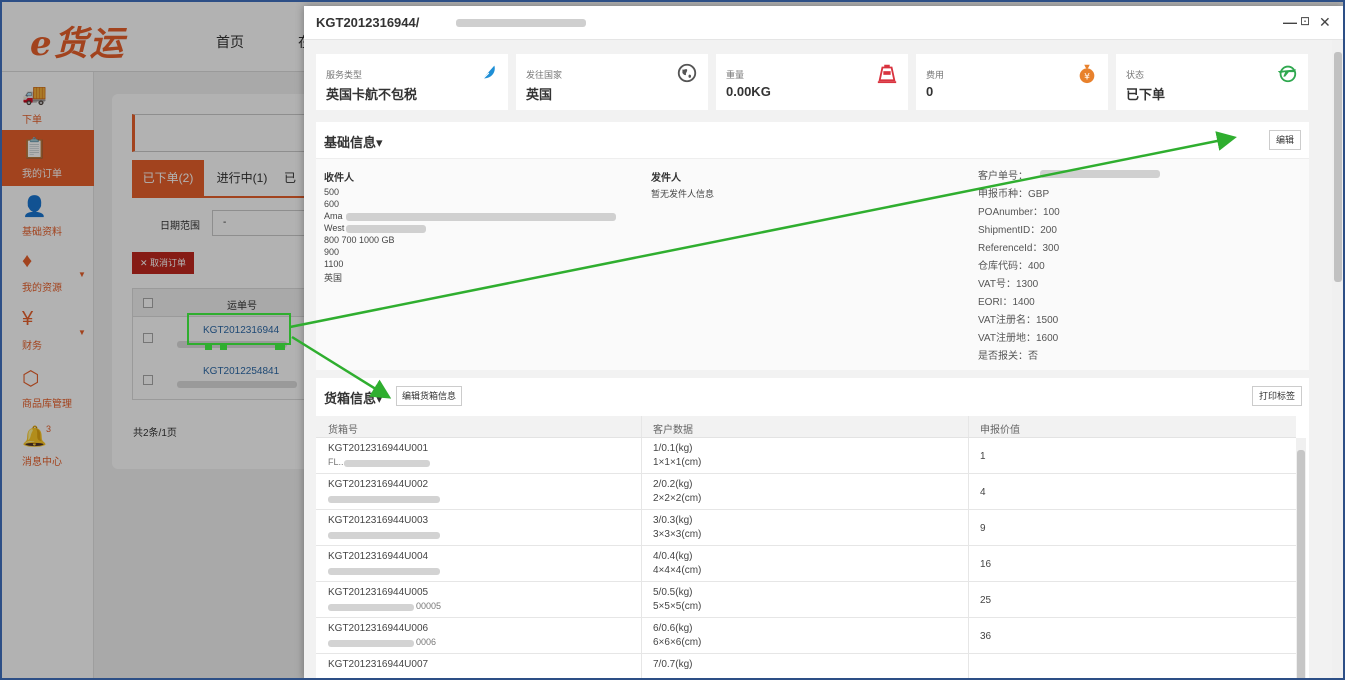 The image size is (1345, 680). What do you see at coordinates (677, 498) in the screenshot?
I see `box-dimensions: 2×2×2(cm)` at bounding box center [677, 498].